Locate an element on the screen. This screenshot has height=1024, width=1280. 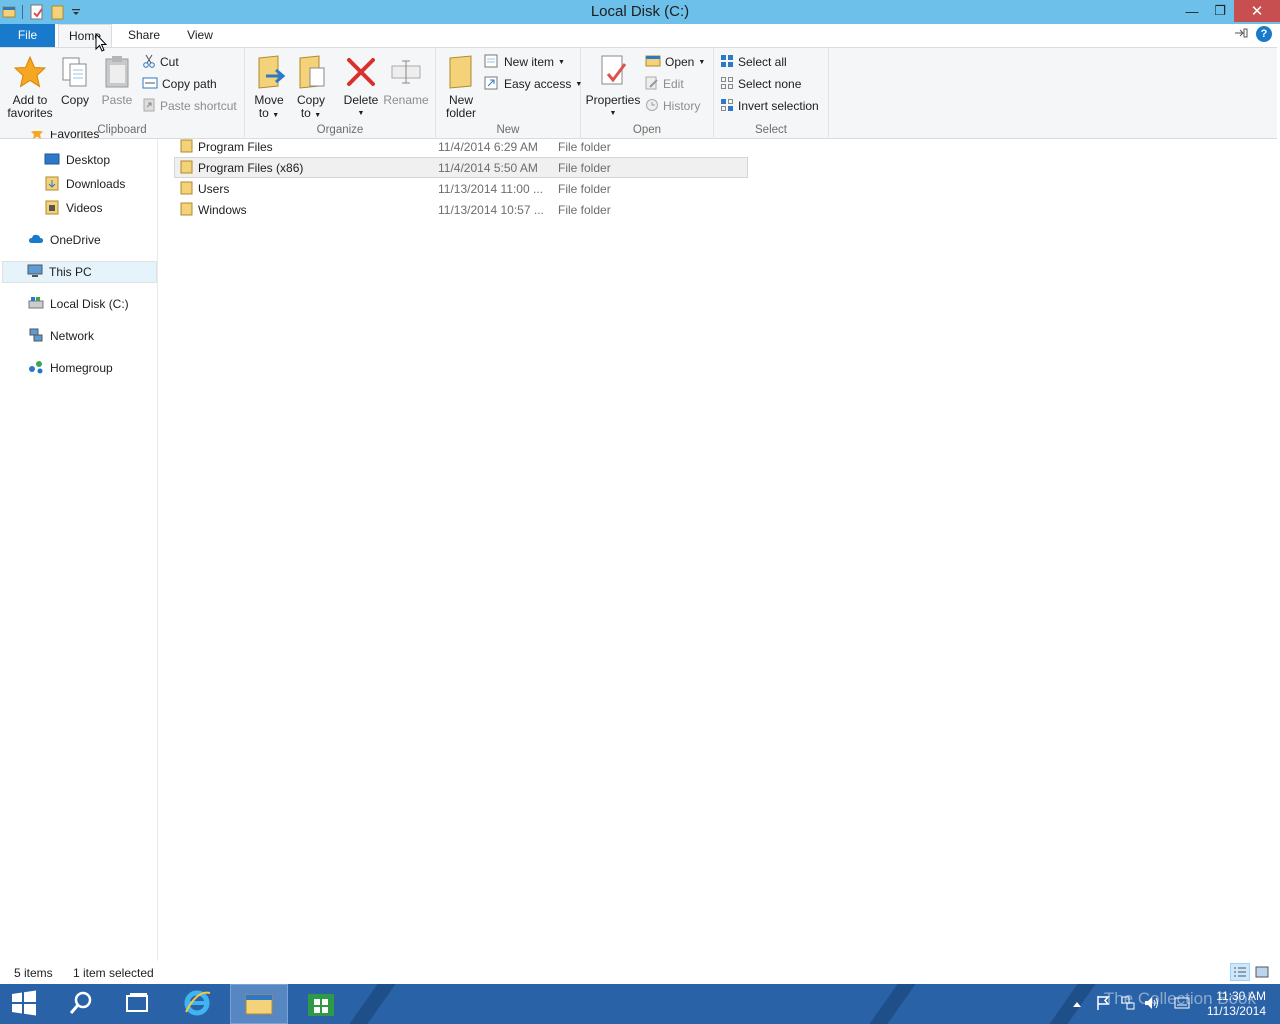
nav-item-network: Network is located at coordinates (61, 336).